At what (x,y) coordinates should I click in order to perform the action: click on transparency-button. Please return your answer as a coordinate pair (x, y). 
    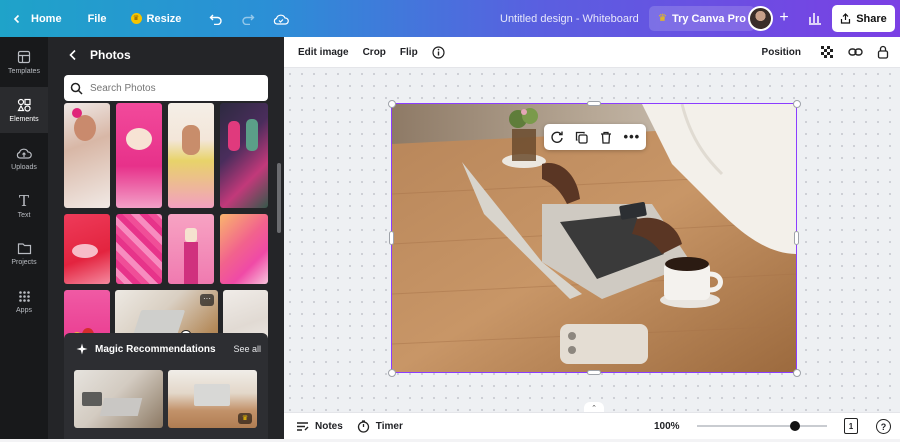
    Looking at the image, I should click on (827, 52).